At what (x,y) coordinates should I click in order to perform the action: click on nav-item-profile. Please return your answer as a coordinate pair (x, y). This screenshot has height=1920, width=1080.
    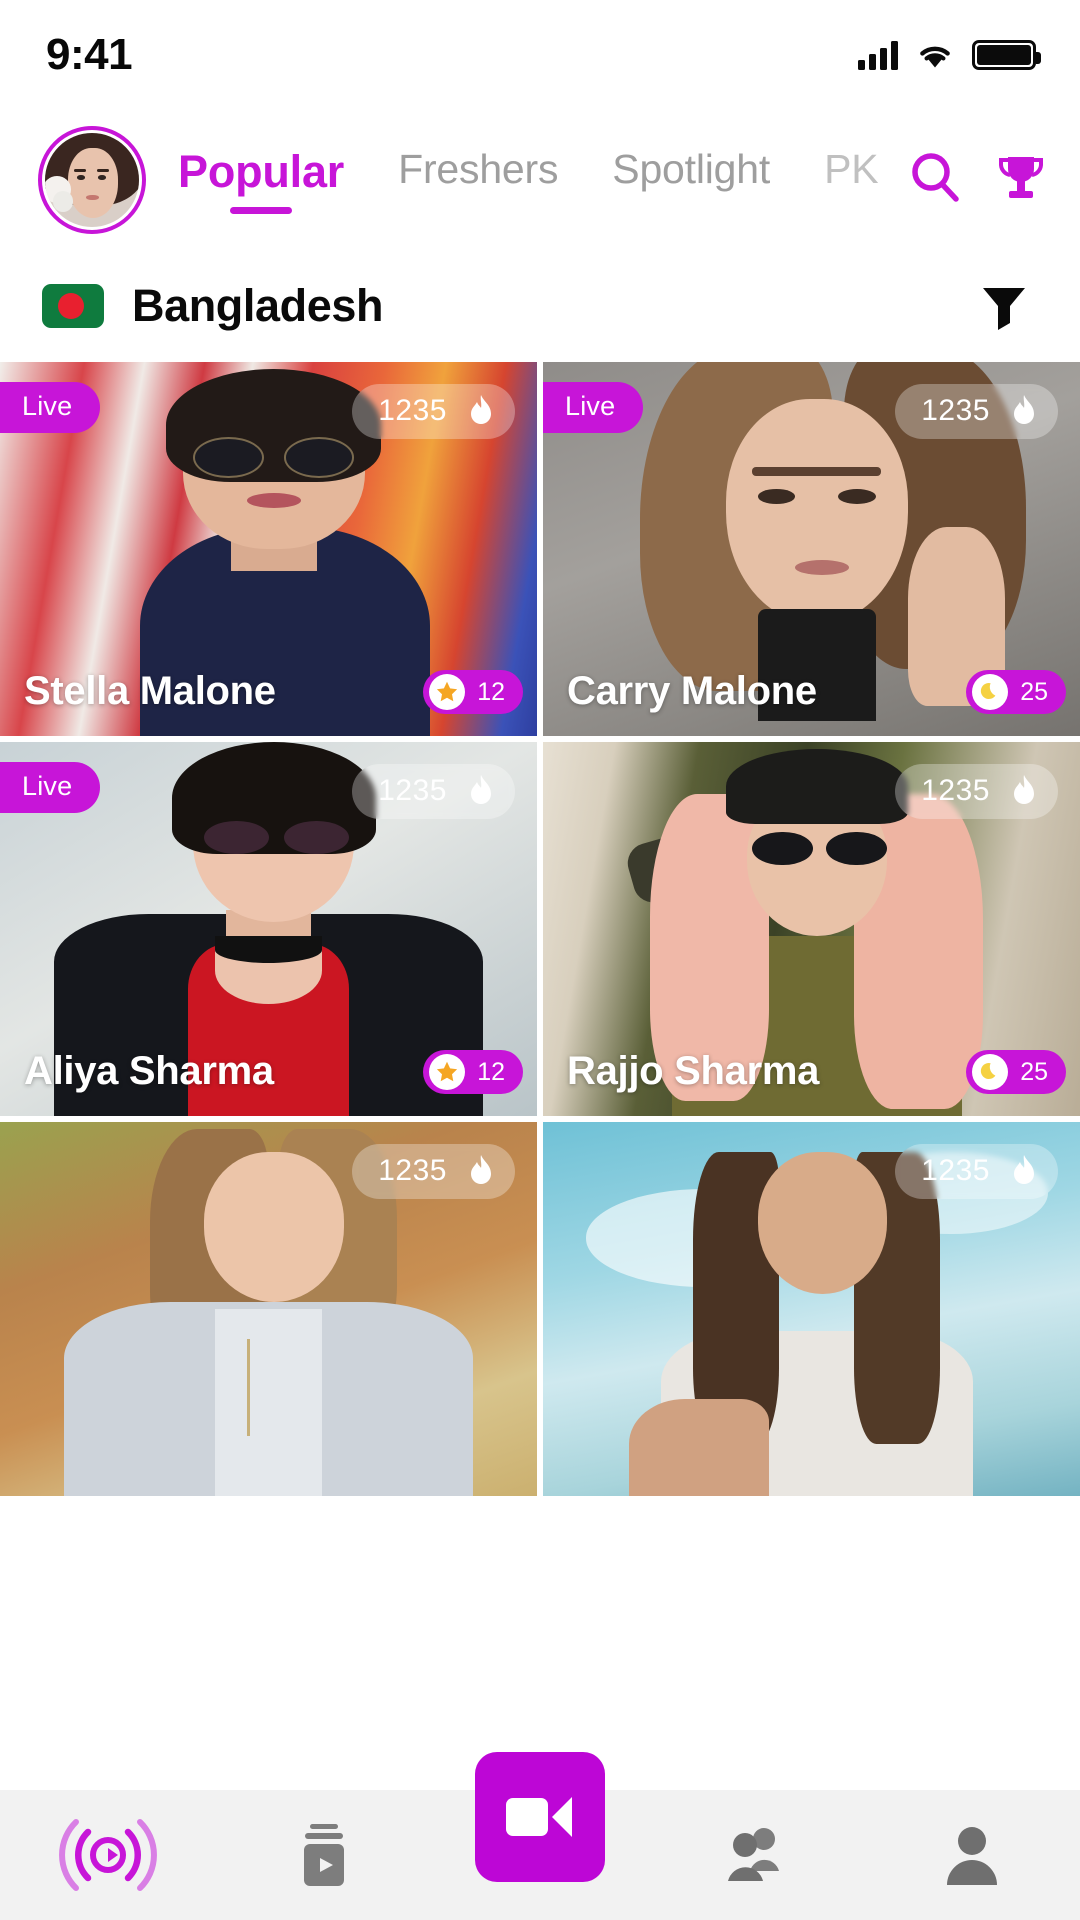
    Looking at the image, I should click on (972, 1855).